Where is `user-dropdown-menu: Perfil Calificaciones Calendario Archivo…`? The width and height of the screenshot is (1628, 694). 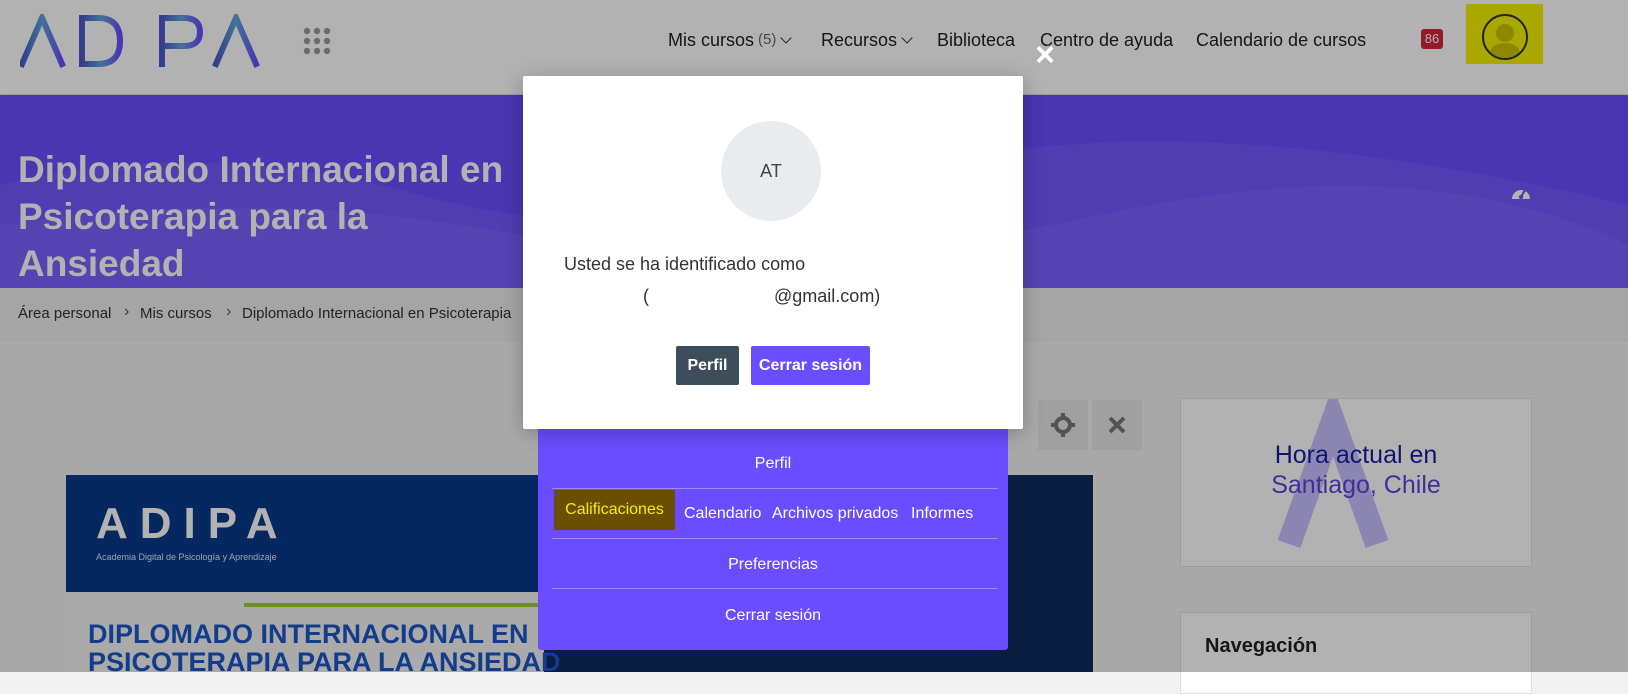
user-dropdown-menu: Perfil Calificaciones Calendario Archivo… is located at coordinates (773, 539).